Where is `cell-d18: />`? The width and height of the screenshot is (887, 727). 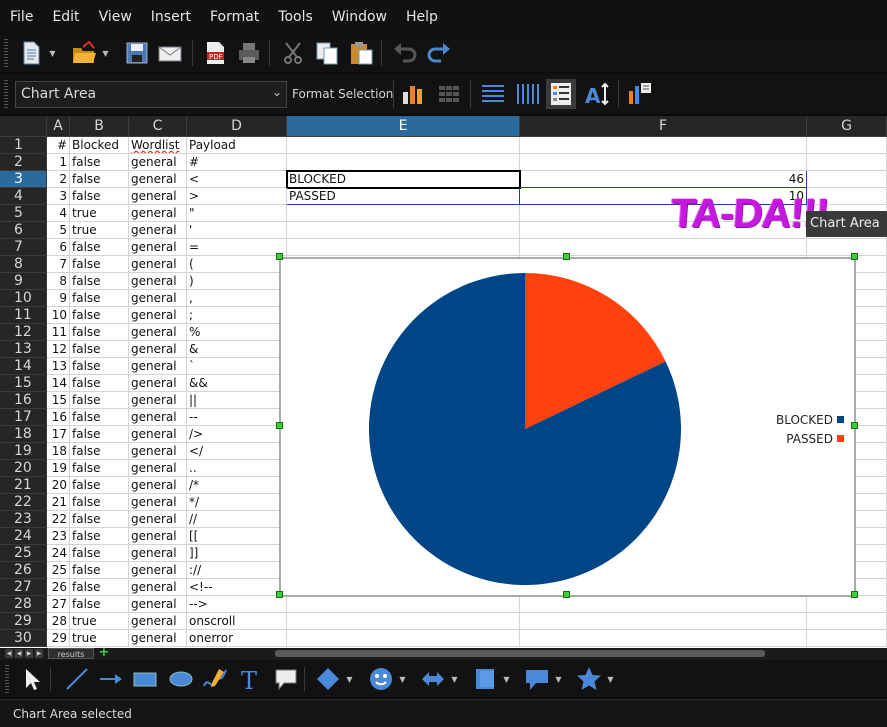
cell-d18: /> is located at coordinates (237, 434).